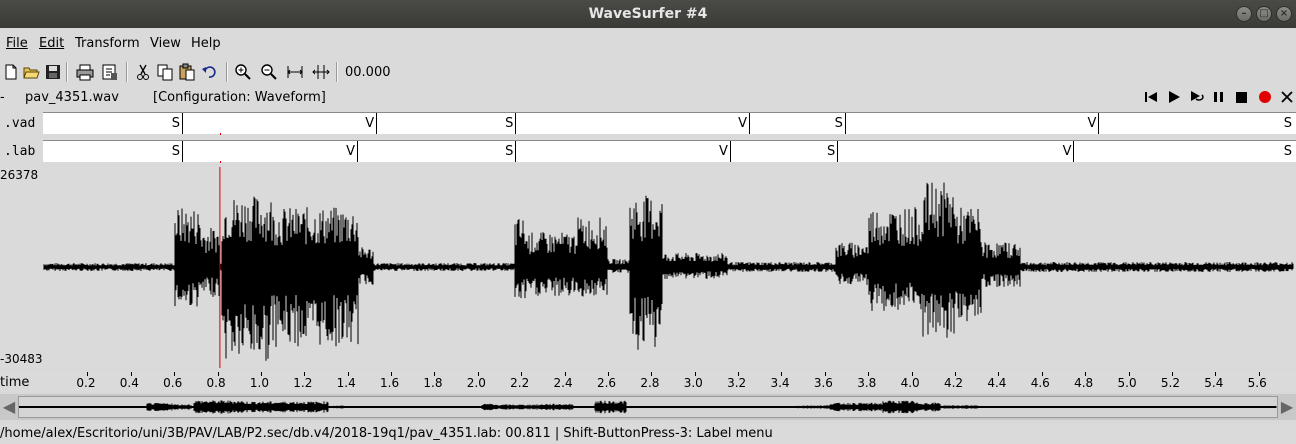 This screenshot has width=1296, height=444. I want to click on tick-label: 0.2, so click(86, 383).